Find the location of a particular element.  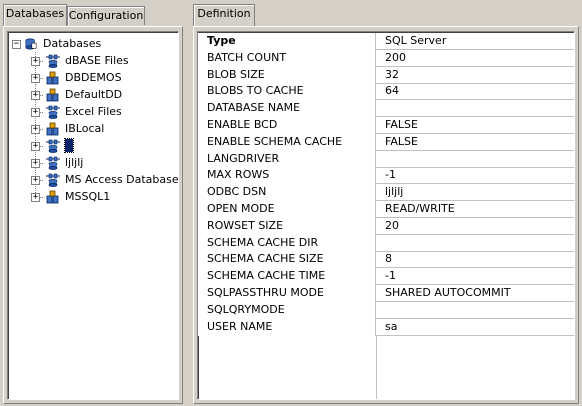

property-name: ENABLE BCD is located at coordinates (287, 125).